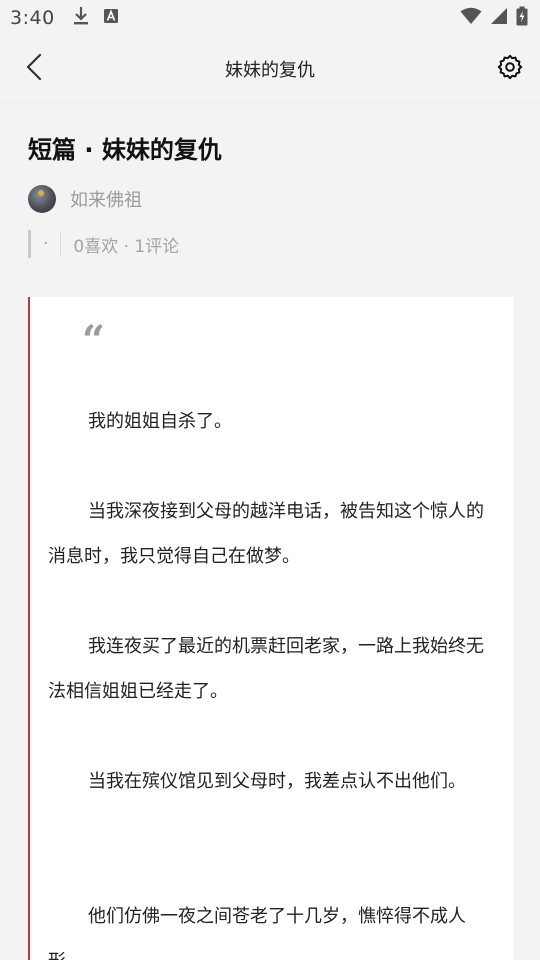 This screenshot has width=540, height=960. What do you see at coordinates (266, 534) in the screenshot?
I see `paragraph: 当我深夜接到父母的越洋电话，被告知这个惊人的消息时，我只觉得自己在做梦。` at bounding box center [266, 534].